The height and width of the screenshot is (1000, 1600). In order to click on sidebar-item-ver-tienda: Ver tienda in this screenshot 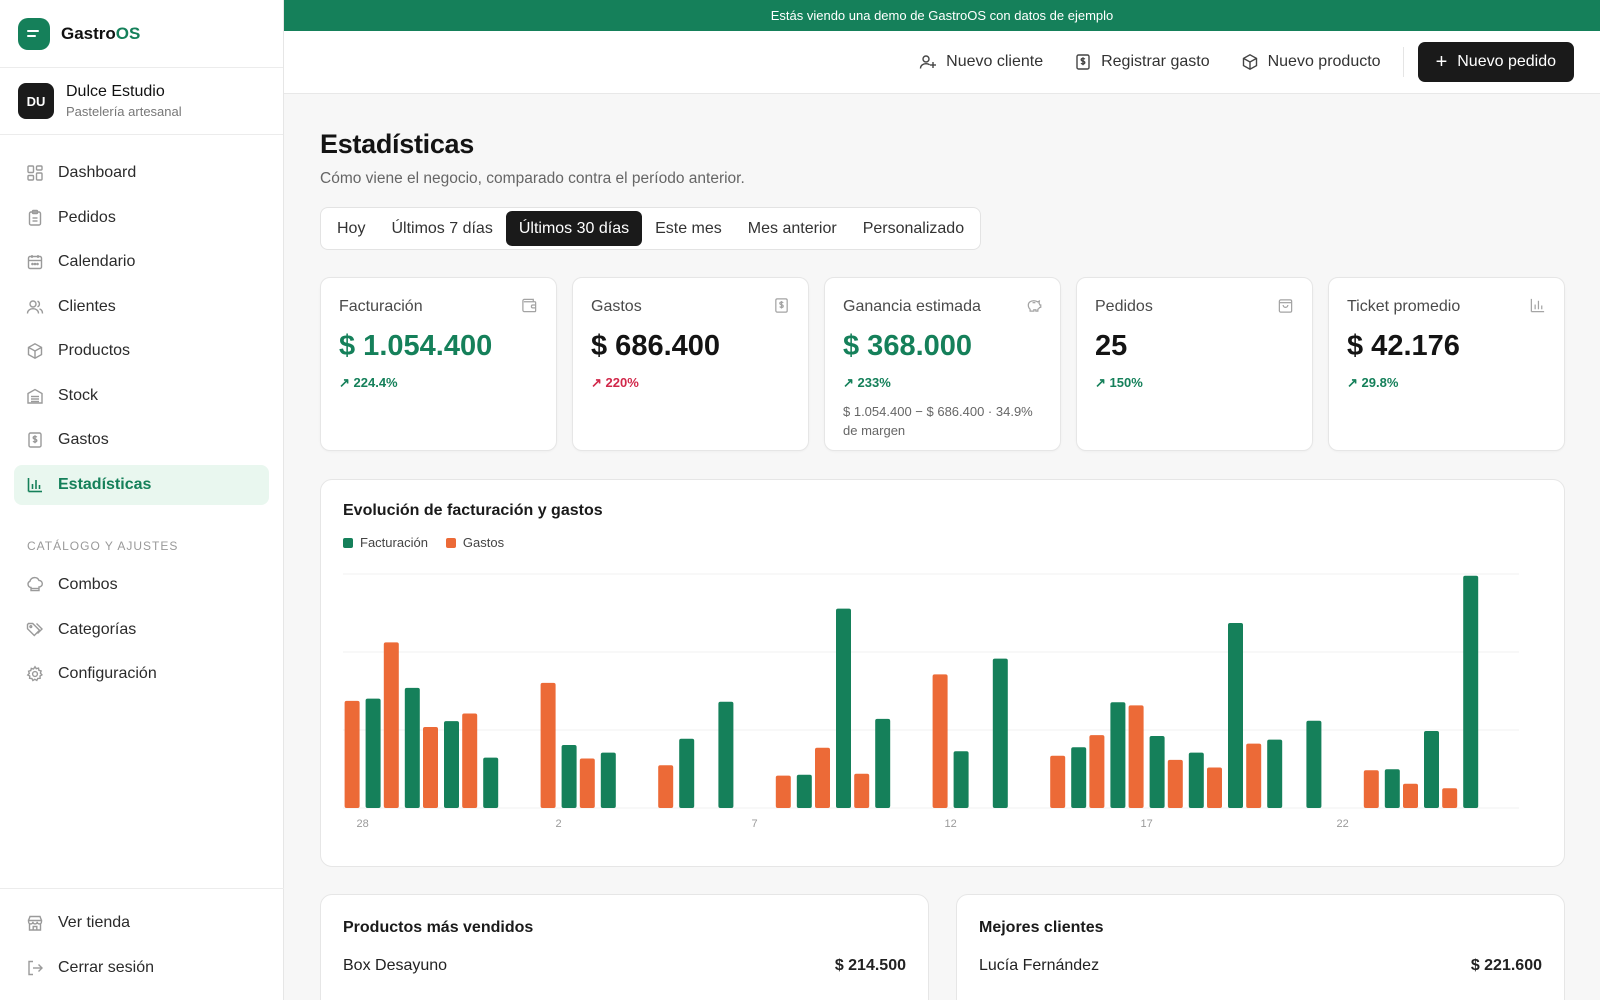, I will do `click(142, 923)`.